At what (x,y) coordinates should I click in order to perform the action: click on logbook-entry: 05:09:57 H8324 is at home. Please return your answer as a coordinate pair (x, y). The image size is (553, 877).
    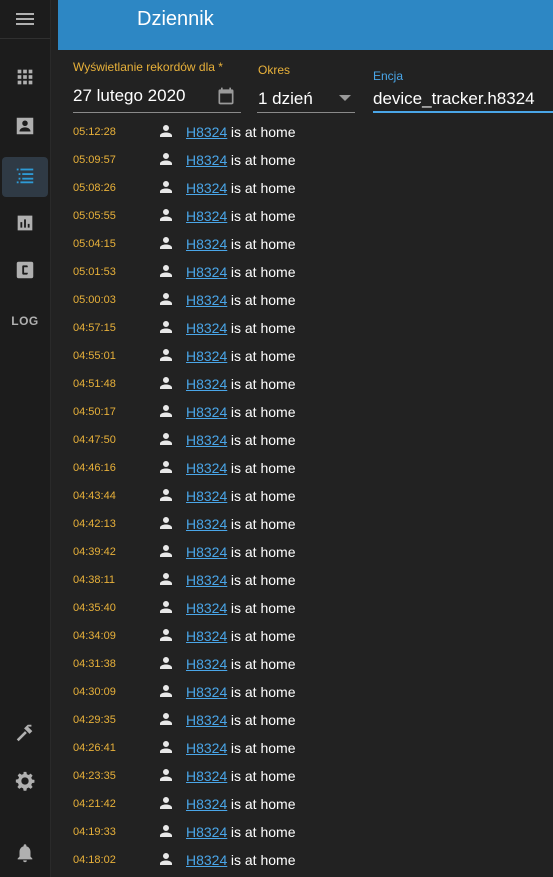
    Looking at the image, I should click on (276, 160).